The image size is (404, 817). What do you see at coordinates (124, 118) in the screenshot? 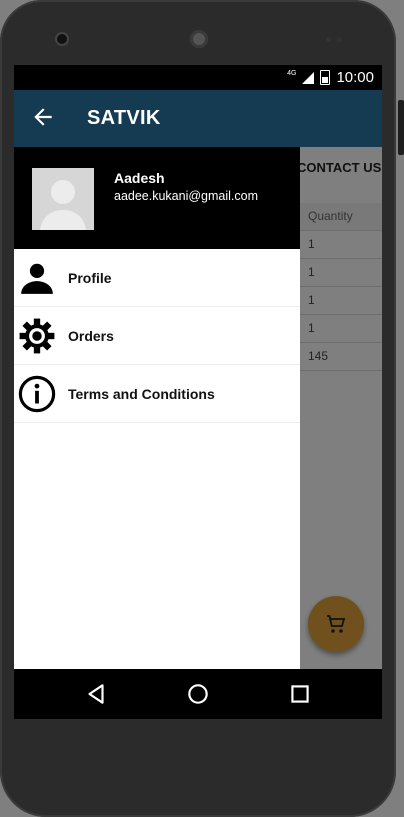
I see `app-title: SATVIK` at bounding box center [124, 118].